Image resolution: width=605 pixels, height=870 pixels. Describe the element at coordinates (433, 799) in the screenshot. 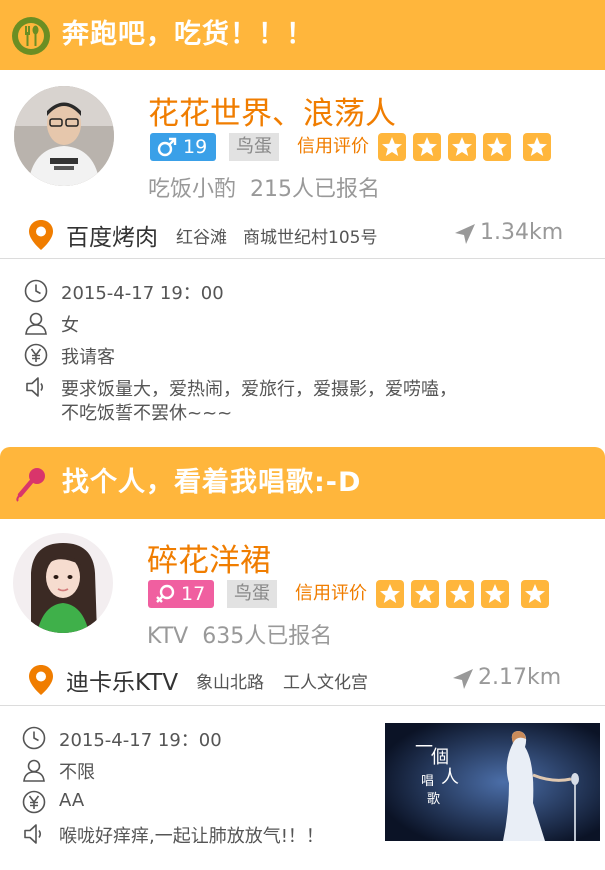

I see `photo-caption-char: 歌` at that location.